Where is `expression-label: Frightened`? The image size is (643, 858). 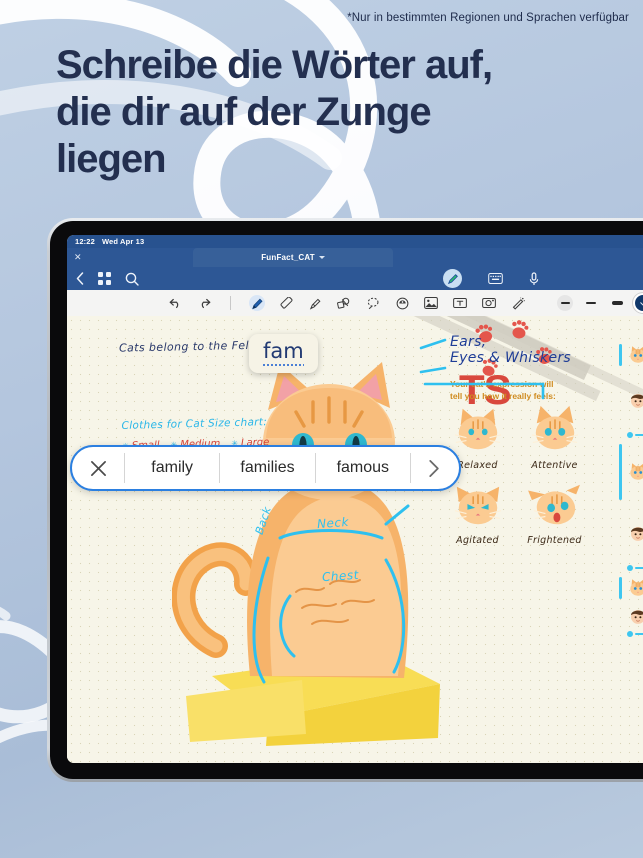
expression-label: Frightened is located at coordinates (554, 540).